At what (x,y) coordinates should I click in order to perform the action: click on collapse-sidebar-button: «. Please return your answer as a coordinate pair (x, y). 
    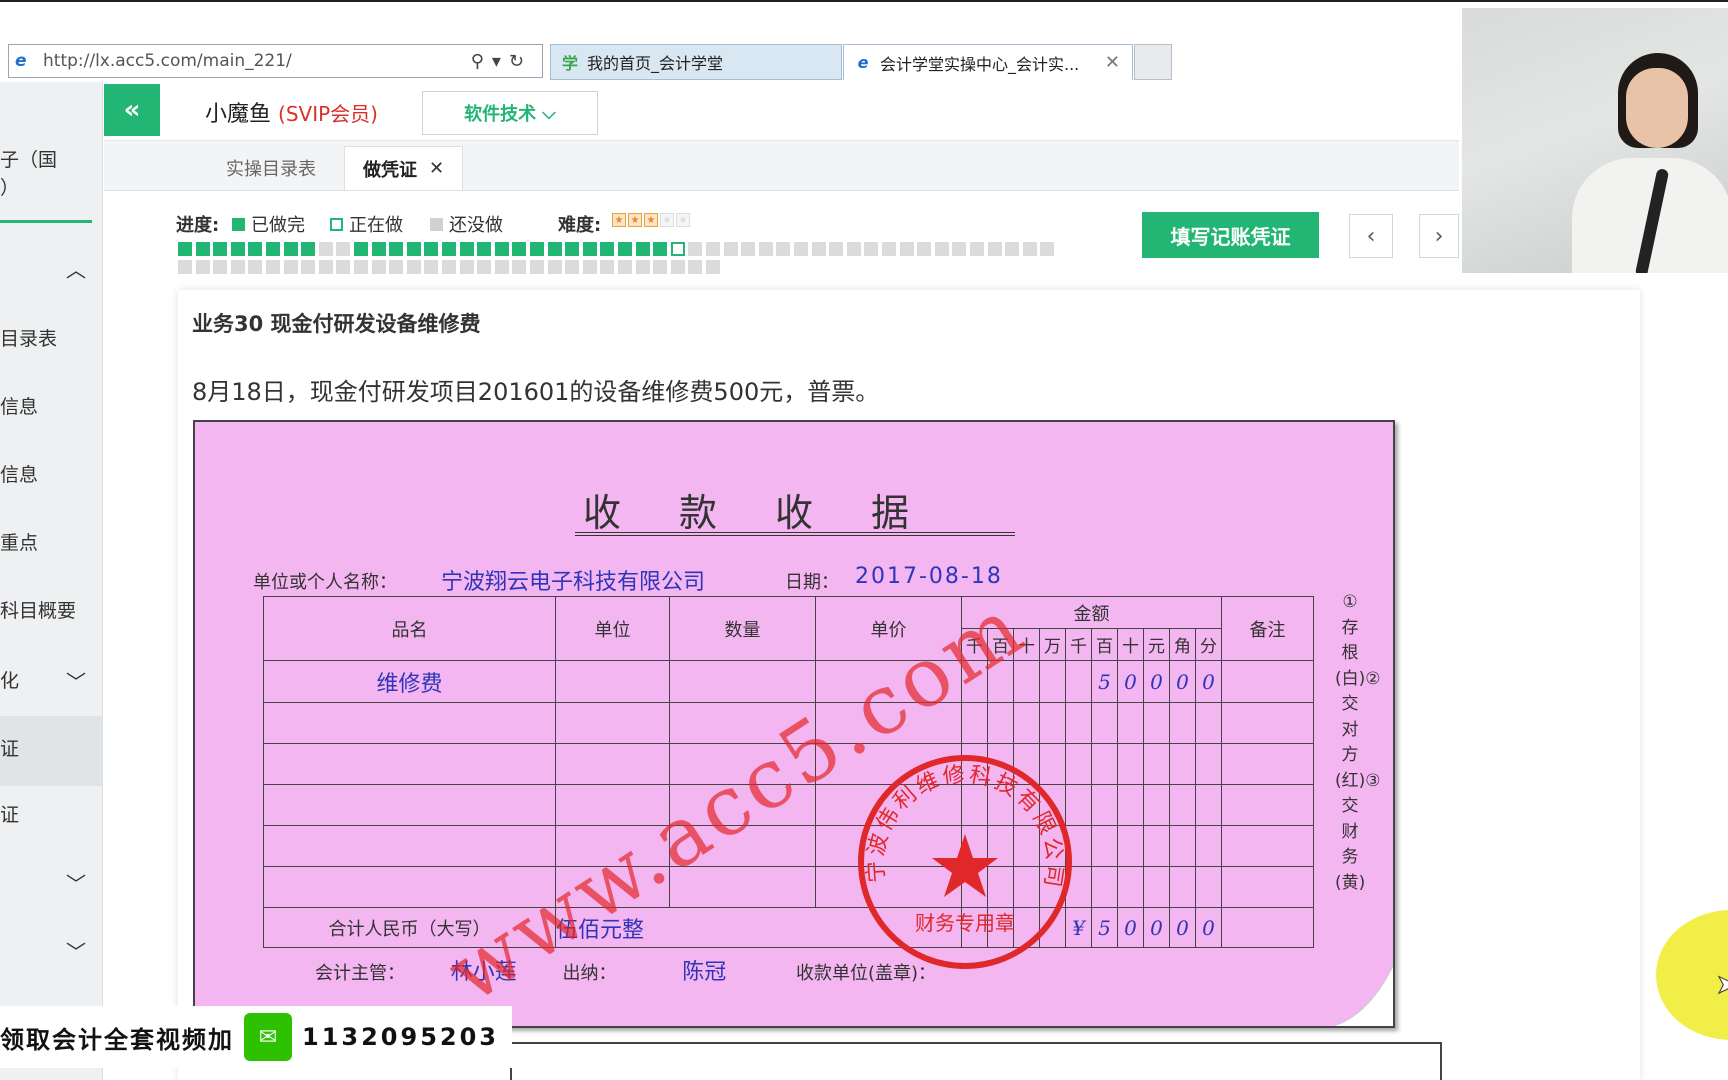
    Looking at the image, I should click on (132, 110).